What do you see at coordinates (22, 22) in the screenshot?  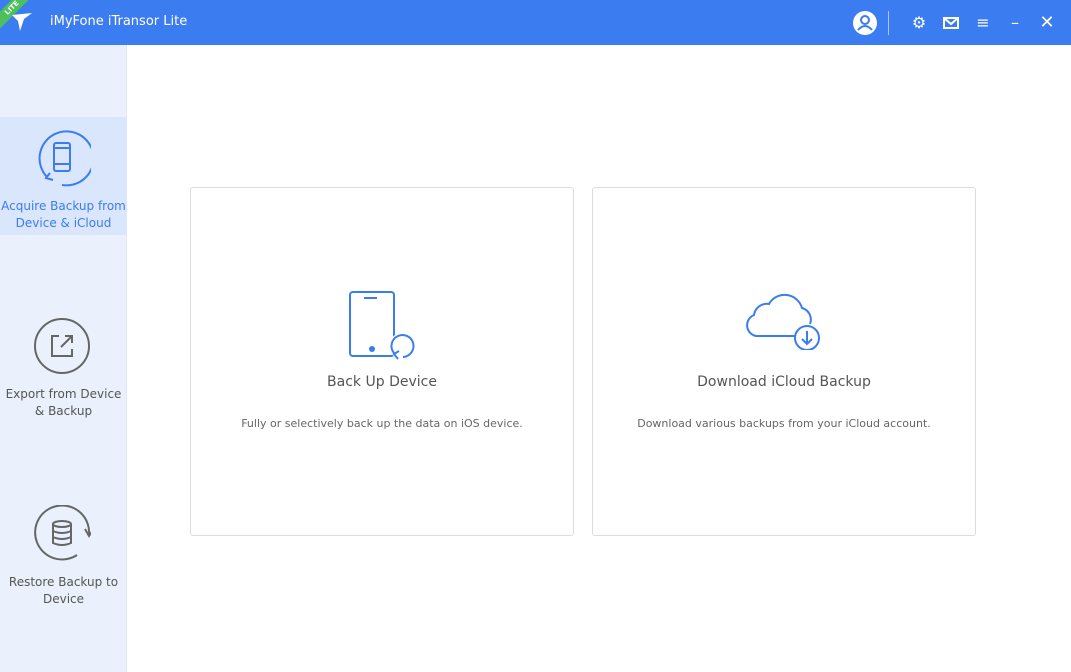 I see `app-logo-icon` at bounding box center [22, 22].